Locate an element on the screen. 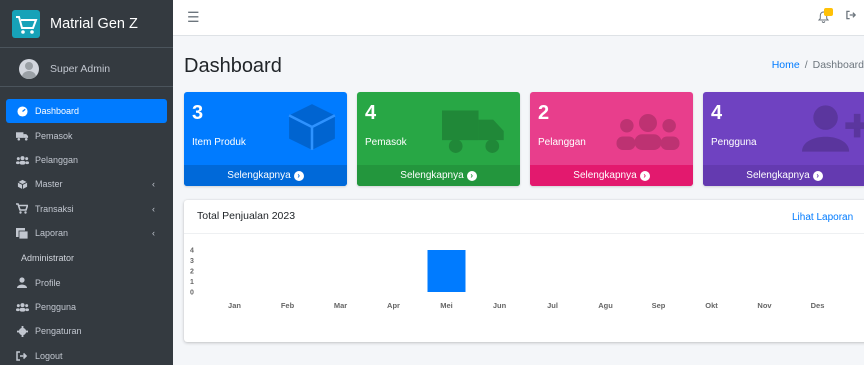 This screenshot has height=365, width=864. hamburger-icon: ☰ is located at coordinates (193, 17).